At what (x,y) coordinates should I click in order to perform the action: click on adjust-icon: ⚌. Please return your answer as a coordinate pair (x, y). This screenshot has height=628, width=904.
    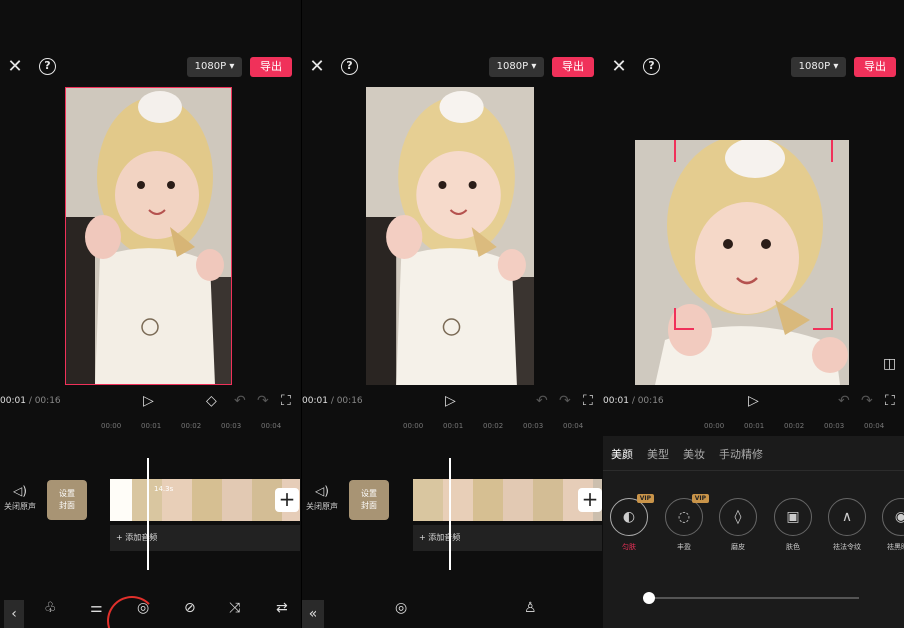
    Looking at the image, I should click on (96, 608).